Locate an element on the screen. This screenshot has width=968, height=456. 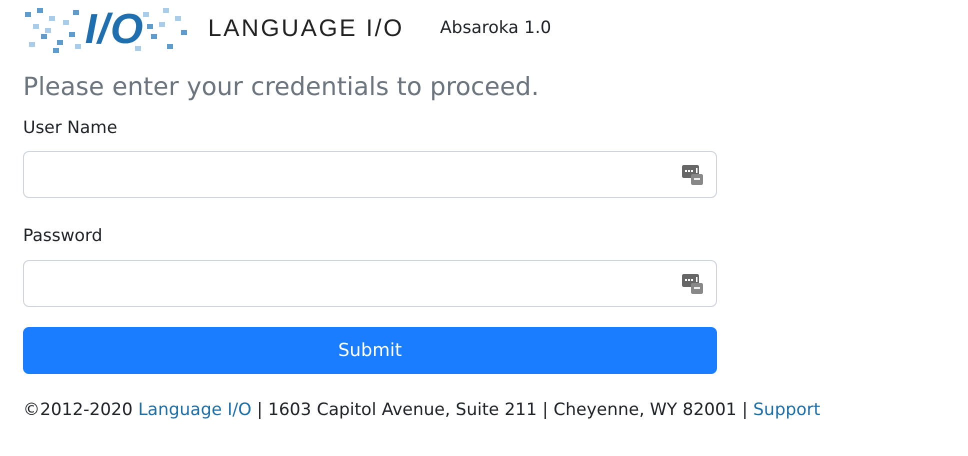
logo: I/O is located at coordinates (105, 29).